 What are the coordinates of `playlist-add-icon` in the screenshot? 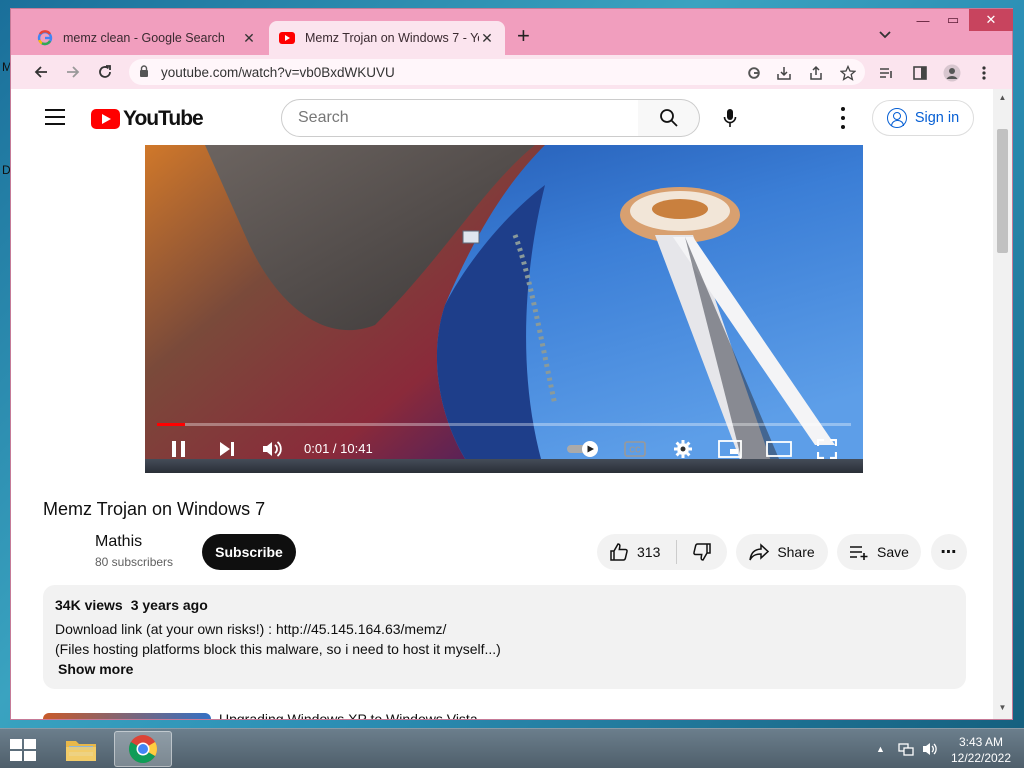 It's located at (859, 553).